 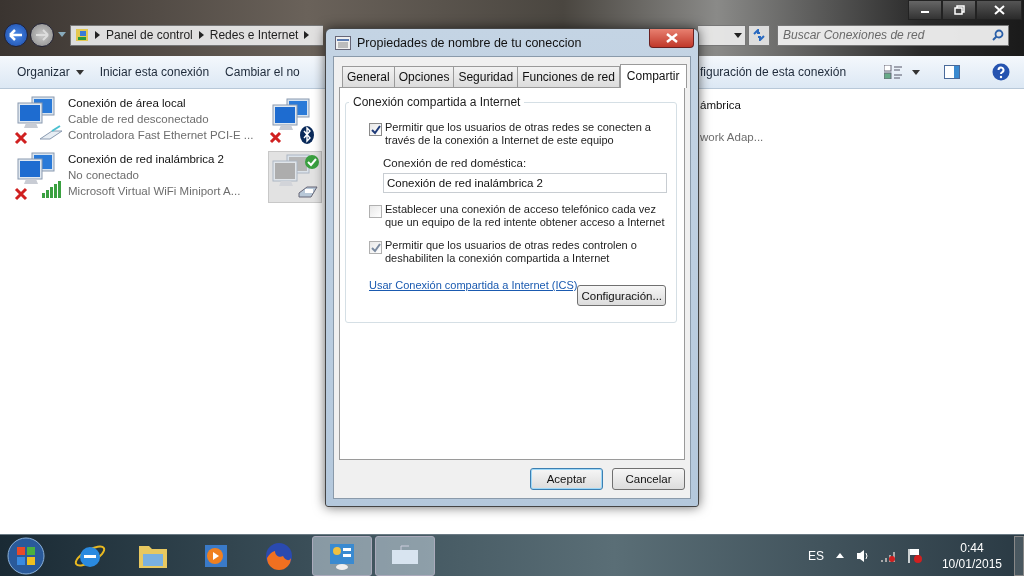 What do you see at coordinates (196, 35) in the screenshot?
I see `address-bar: Panel de control Redes e Internet` at bounding box center [196, 35].